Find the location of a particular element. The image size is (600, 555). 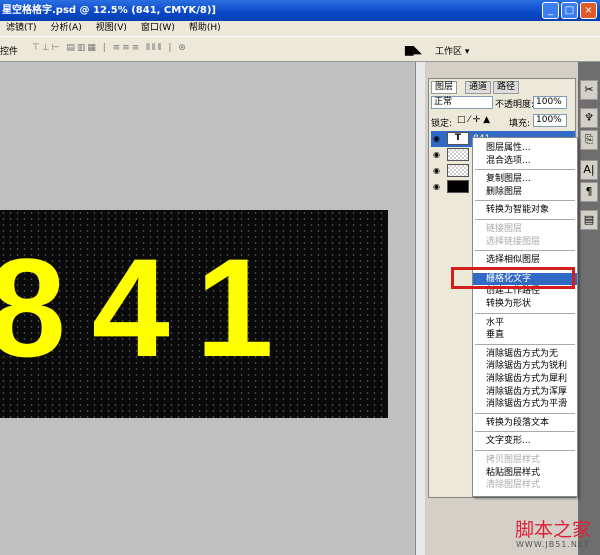

menu-item: 粘贴图层样式 is located at coordinates (525, 473).